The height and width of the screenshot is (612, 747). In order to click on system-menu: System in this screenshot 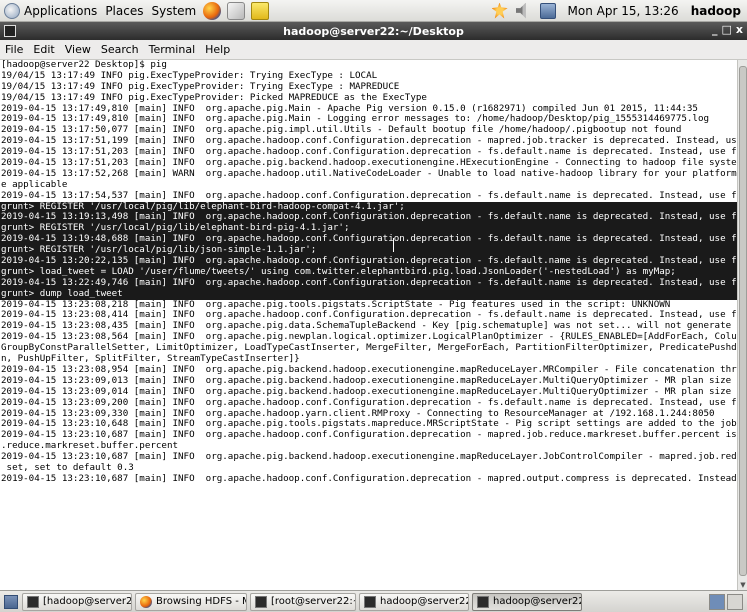, I will do `click(173, 11)`.